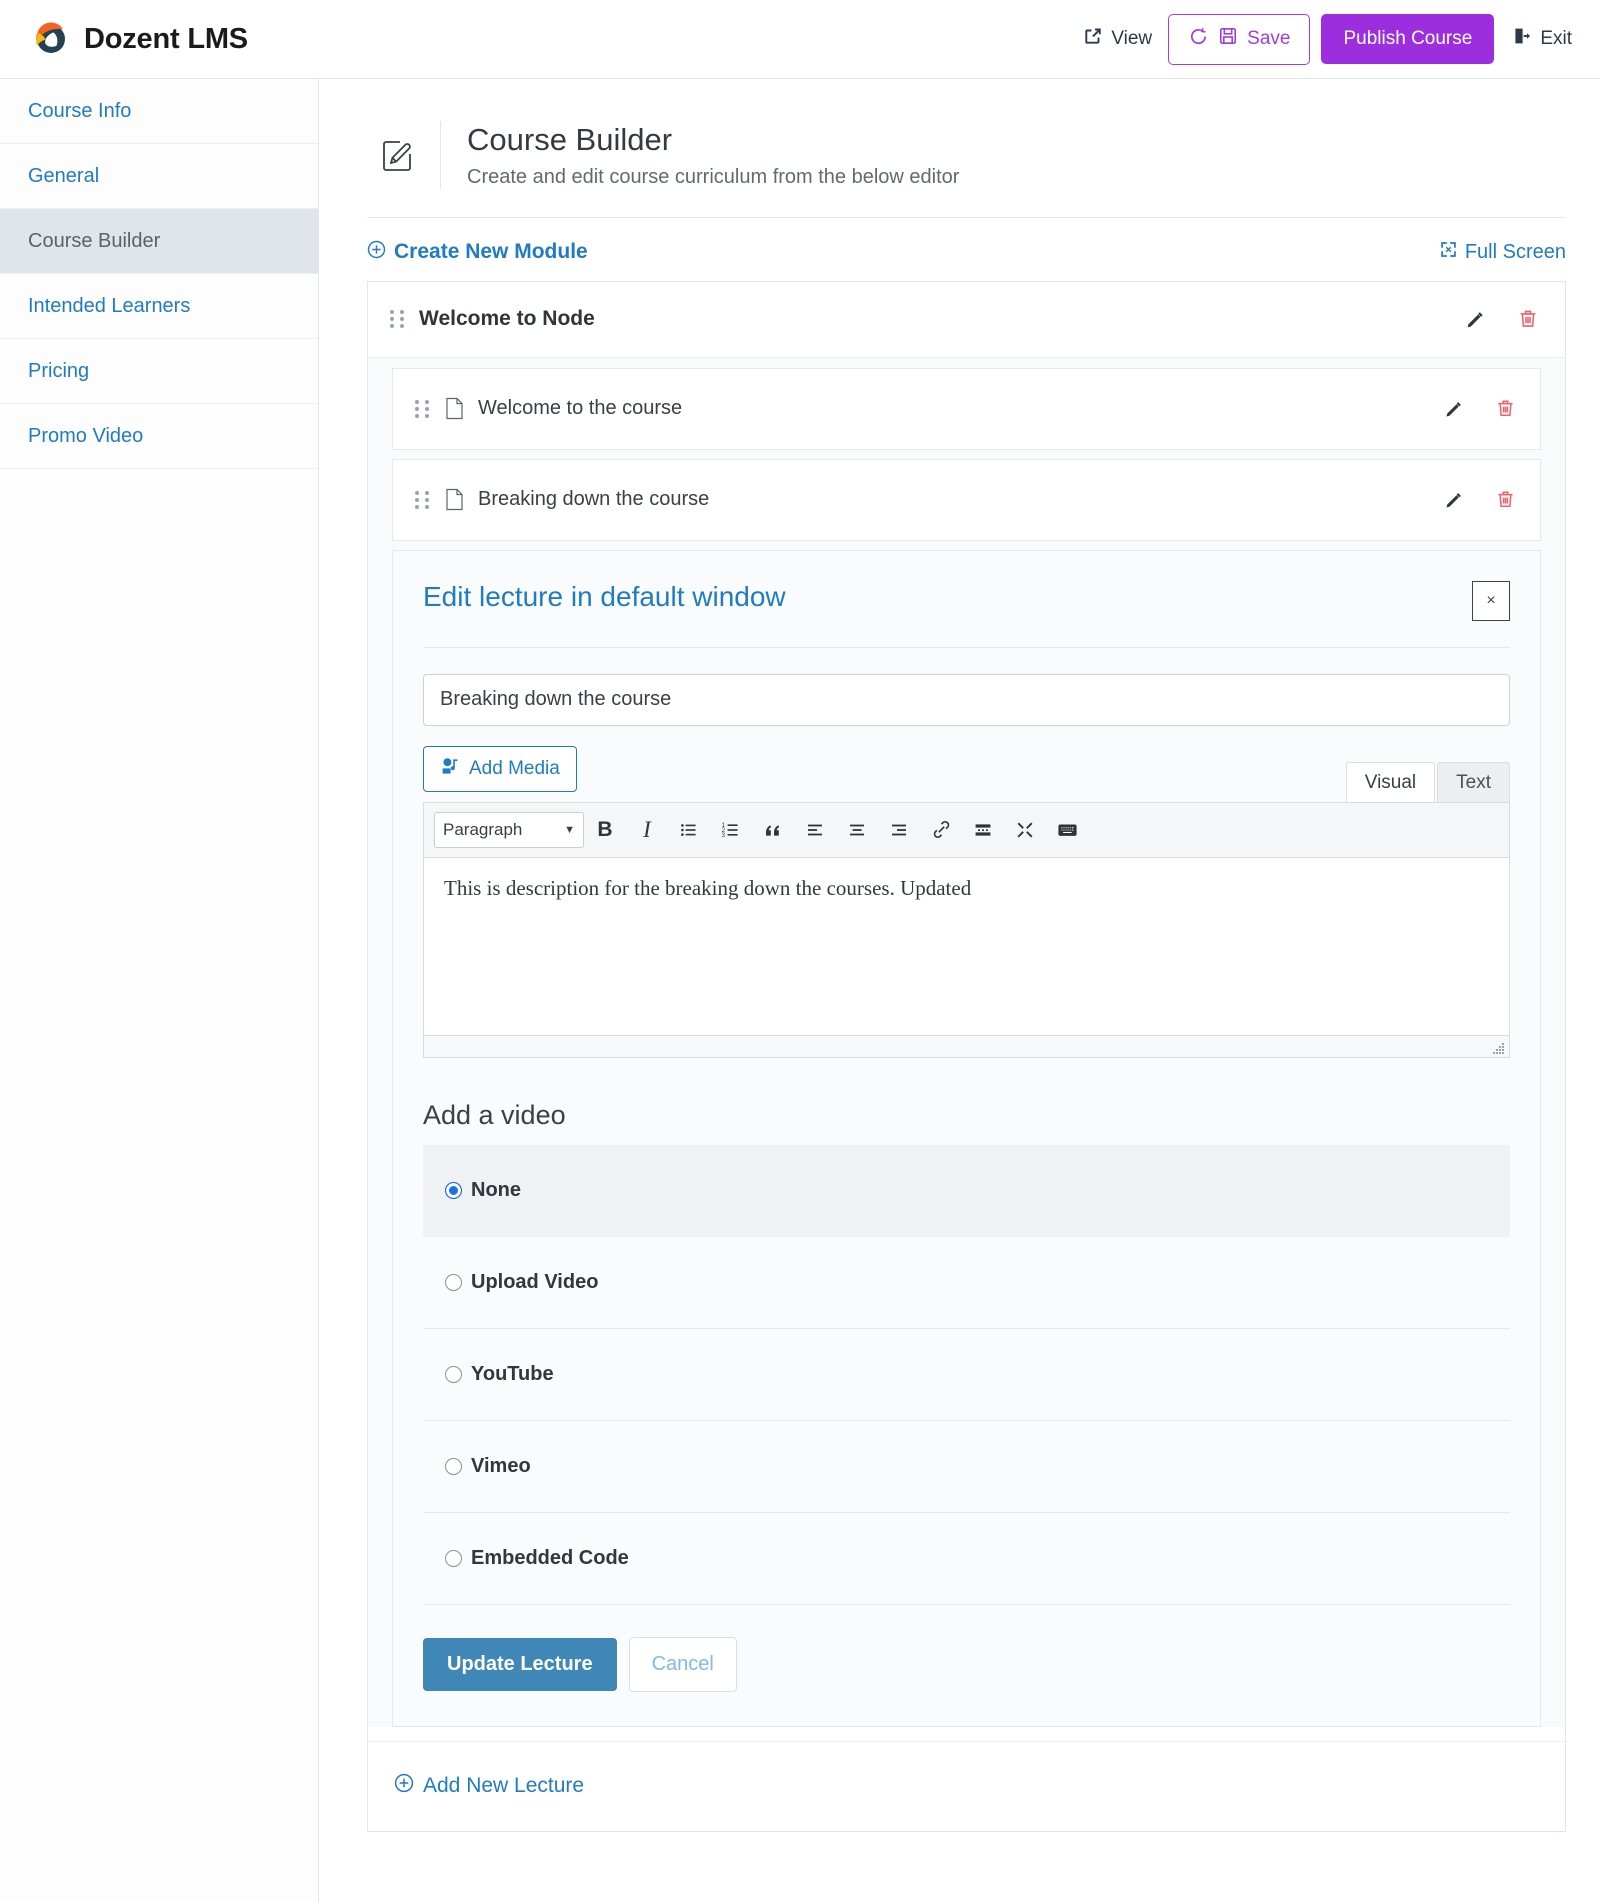 The height and width of the screenshot is (1902, 1600). Describe the element at coordinates (166, 38) in the screenshot. I see `brand-name: Dozent LMS` at that location.